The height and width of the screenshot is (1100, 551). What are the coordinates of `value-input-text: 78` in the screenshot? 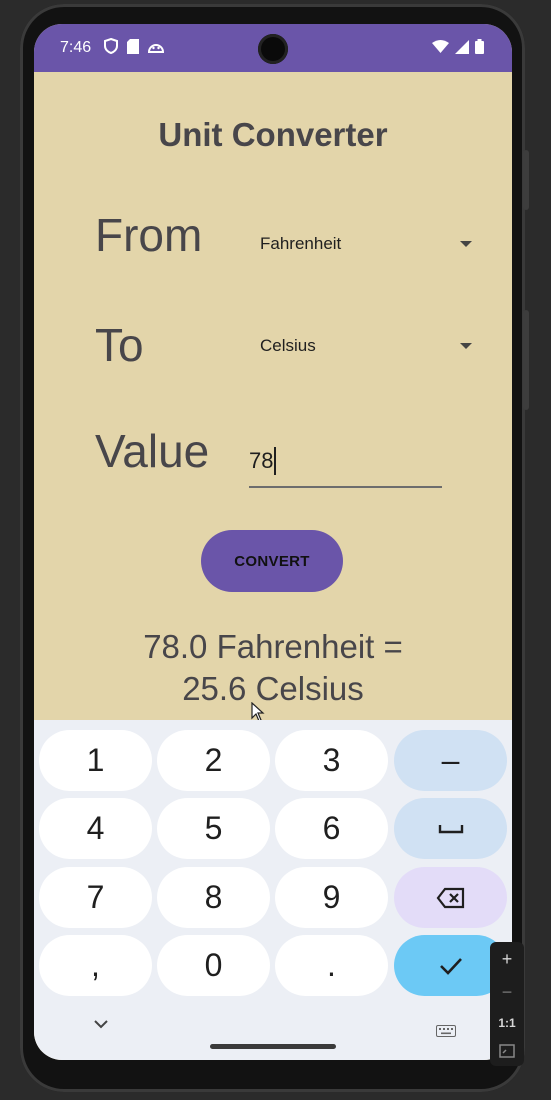 It's located at (261, 460).